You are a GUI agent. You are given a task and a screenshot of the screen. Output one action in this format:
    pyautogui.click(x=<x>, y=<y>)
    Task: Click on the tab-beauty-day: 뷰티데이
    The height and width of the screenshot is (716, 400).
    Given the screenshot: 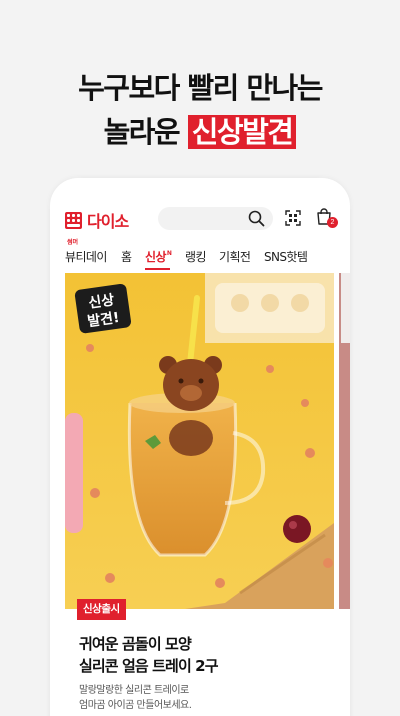 What is the action you would take?
    pyautogui.click(x=86, y=256)
    